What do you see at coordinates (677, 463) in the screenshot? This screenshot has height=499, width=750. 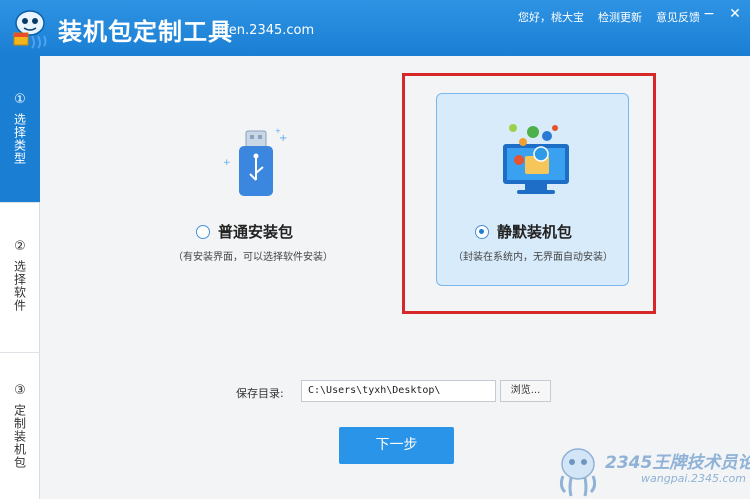 I see `watermark-title: 2345王牌技术员论坛` at bounding box center [677, 463].